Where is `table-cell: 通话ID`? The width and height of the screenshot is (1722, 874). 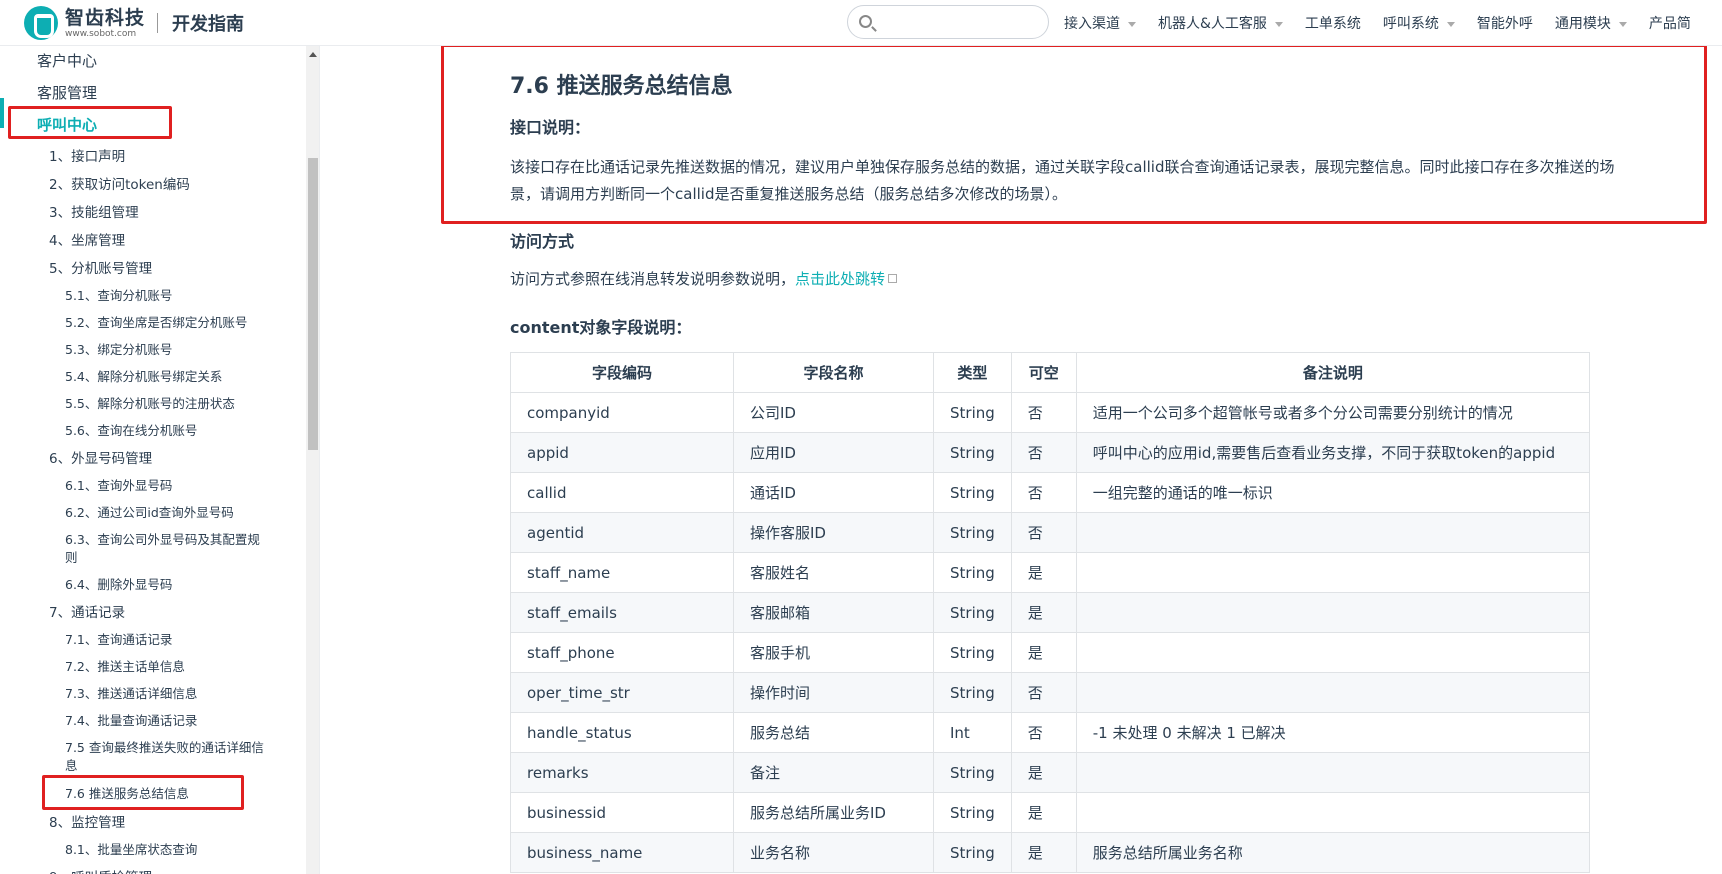 table-cell: 通话ID is located at coordinates (833, 492).